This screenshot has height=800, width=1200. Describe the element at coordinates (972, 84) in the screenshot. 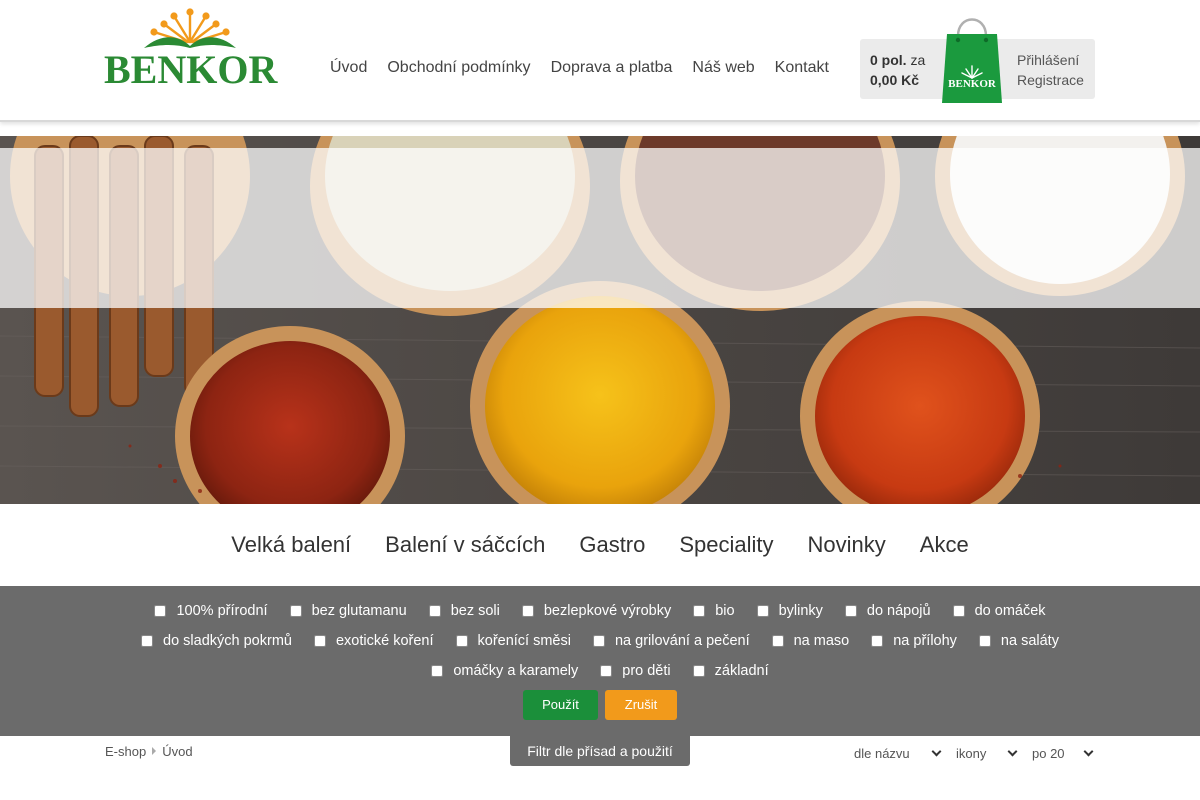

I see `bag-brand-label: BENKOR` at that location.